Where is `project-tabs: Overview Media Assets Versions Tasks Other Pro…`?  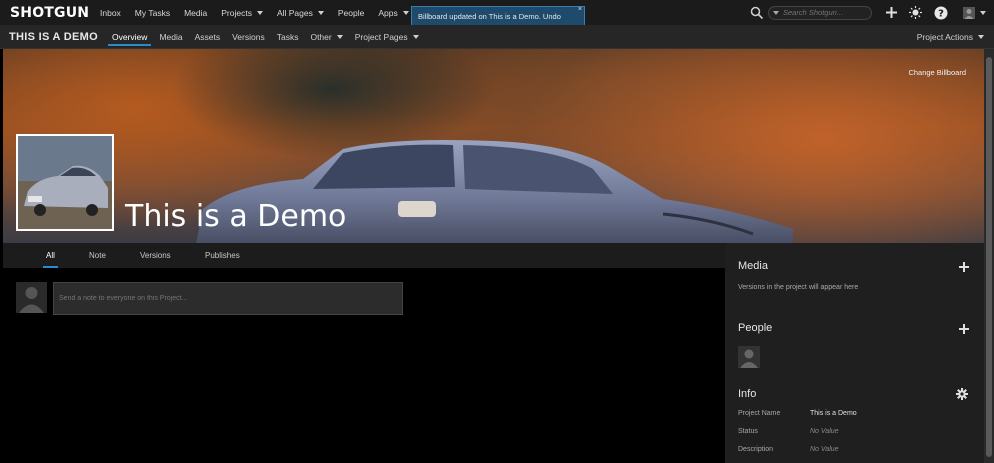 project-tabs: Overview Media Assets Versions Tasks Other Pro… is located at coordinates (269, 37).